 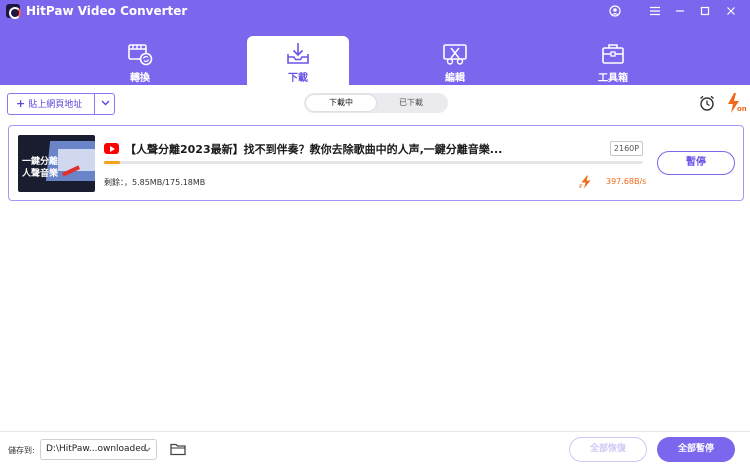 I want to click on video-thumbnail: 一鍵分離 人聲音樂, so click(x=56, y=163).